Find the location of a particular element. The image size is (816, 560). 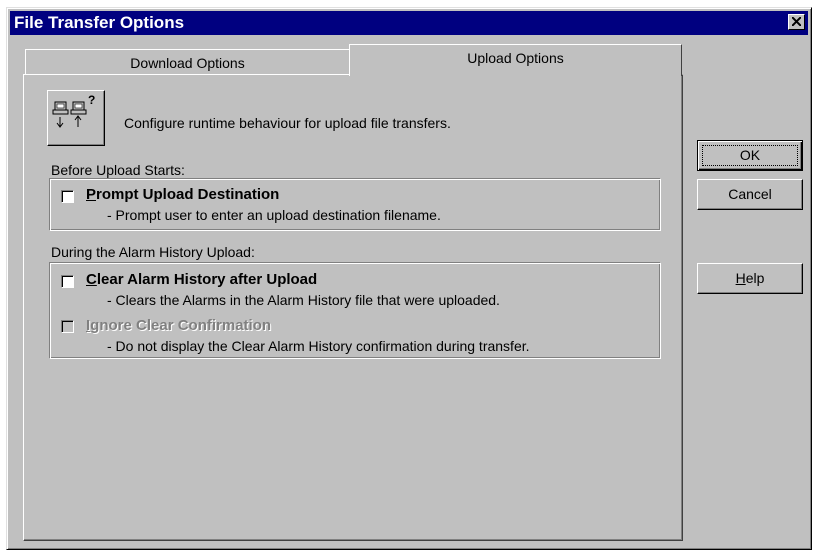

label-rest: rompt Upload Destination is located at coordinates (188, 194).